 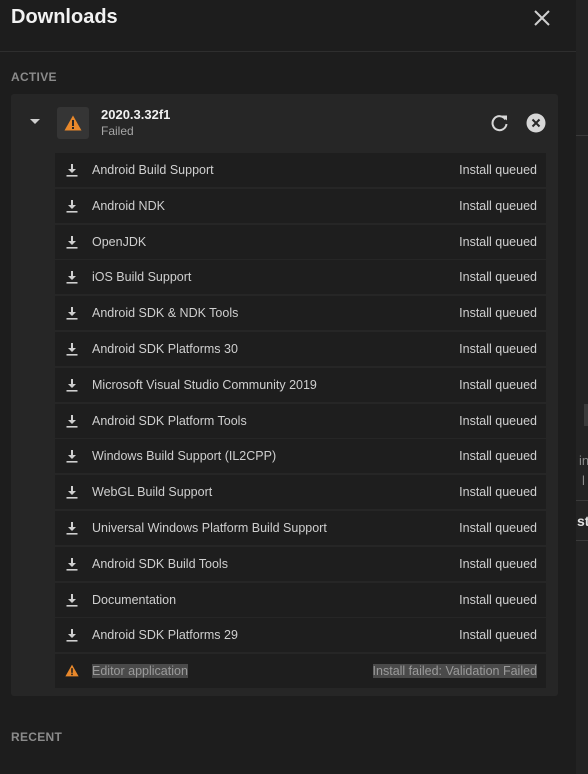 What do you see at coordinates (35, 121) in the screenshot?
I see `caret-down-icon` at bounding box center [35, 121].